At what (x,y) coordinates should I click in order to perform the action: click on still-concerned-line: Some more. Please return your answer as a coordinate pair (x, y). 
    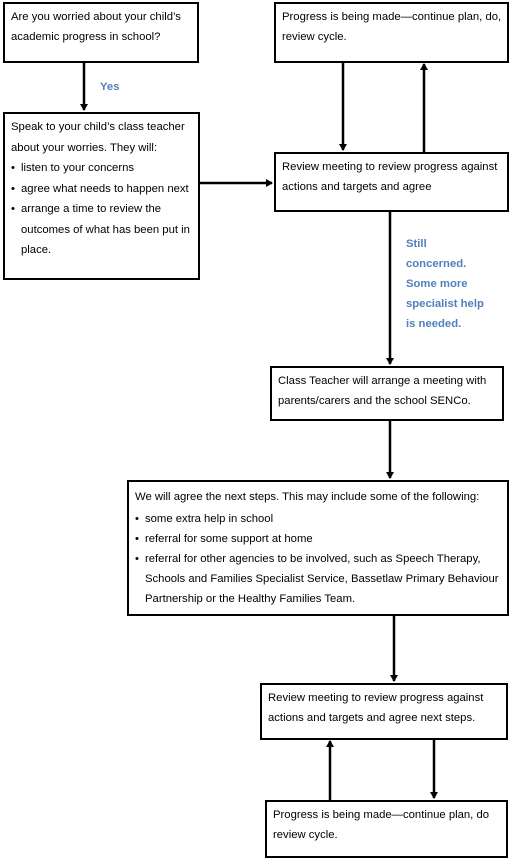
    Looking at the image, I should click on (437, 284).